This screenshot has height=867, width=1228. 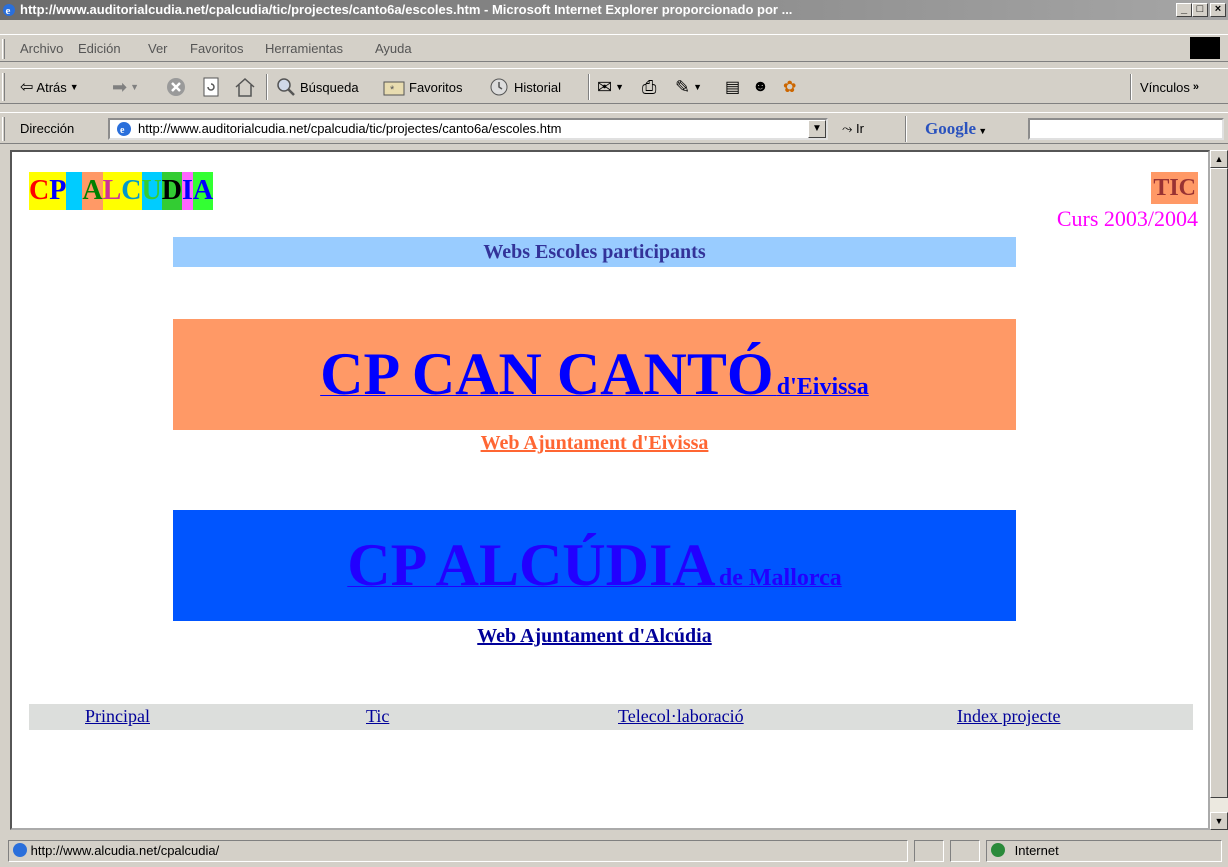 I want to click on addon-button: ✿, so click(x=789, y=87).